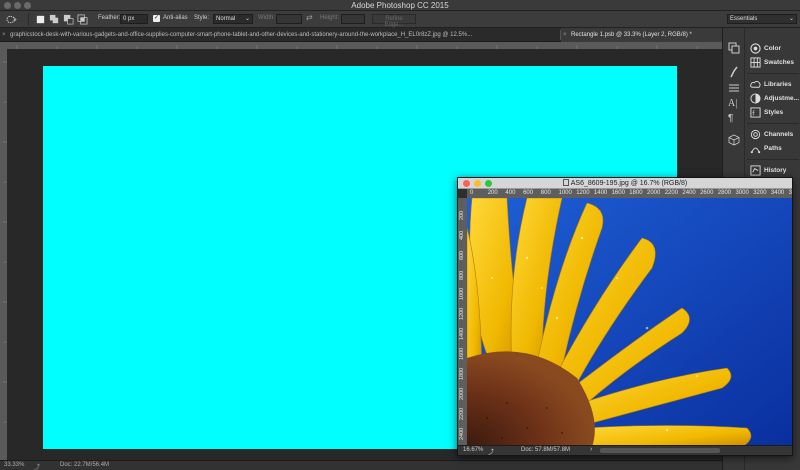  Describe the element at coordinates (353, 19) in the screenshot. I see `height-input` at that location.